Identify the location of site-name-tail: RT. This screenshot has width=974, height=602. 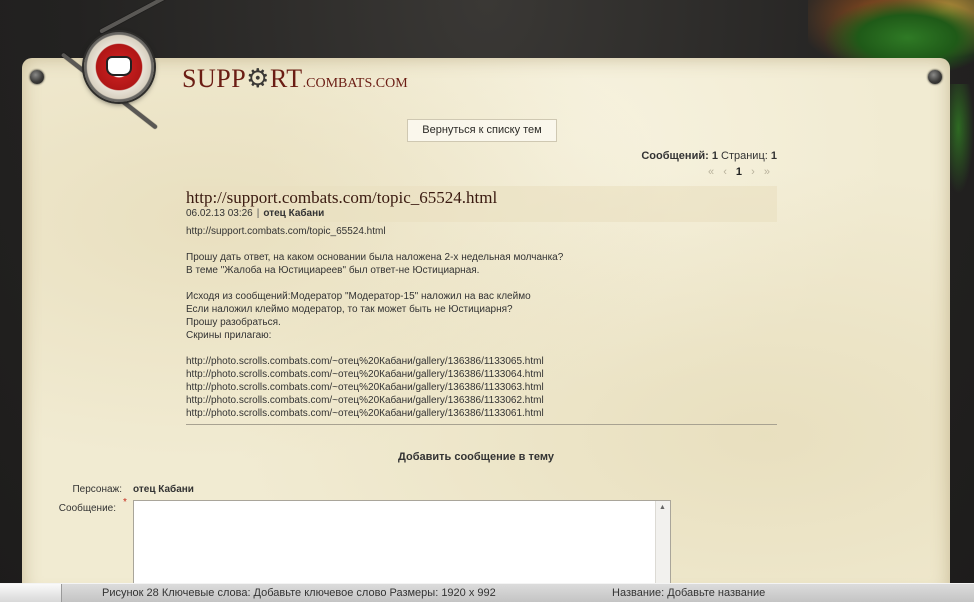
(286, 78).